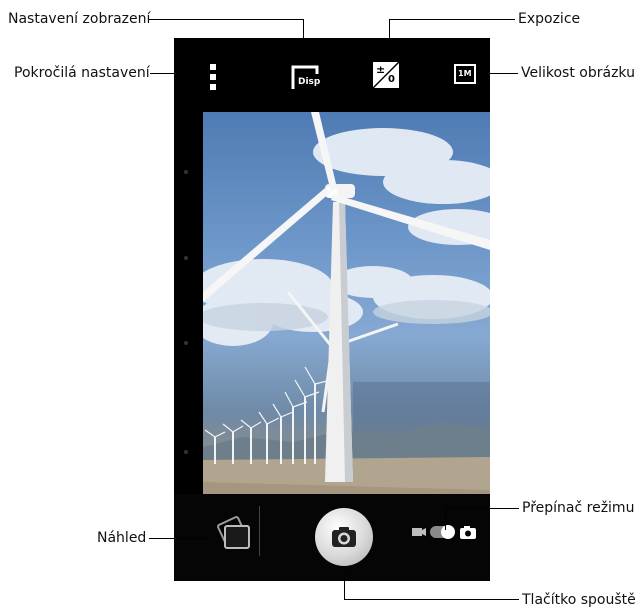  I want to click on mode-switch-toggle, so click(446, 532).